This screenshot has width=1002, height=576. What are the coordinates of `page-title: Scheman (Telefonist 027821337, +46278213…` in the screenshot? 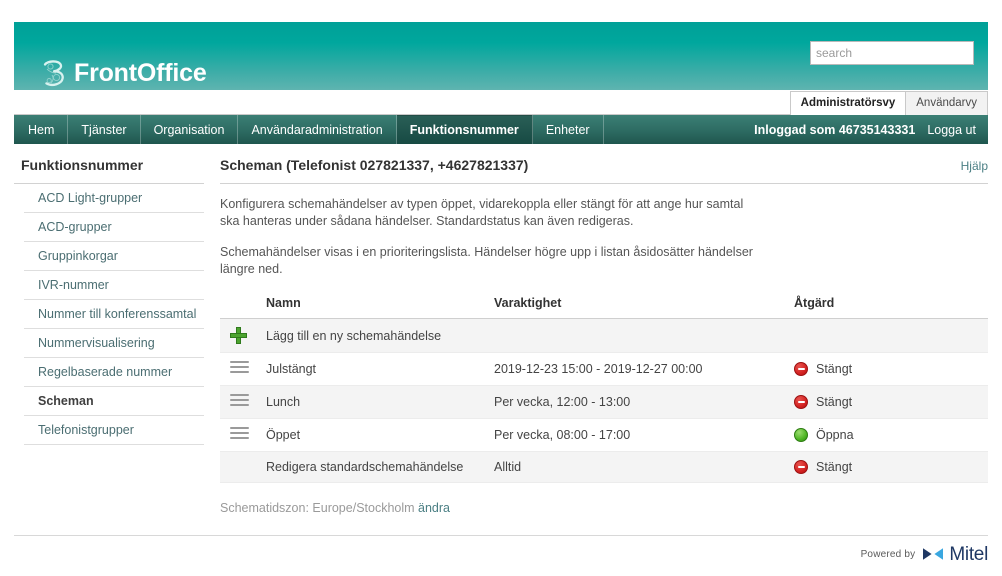 It's located at (374, 165).